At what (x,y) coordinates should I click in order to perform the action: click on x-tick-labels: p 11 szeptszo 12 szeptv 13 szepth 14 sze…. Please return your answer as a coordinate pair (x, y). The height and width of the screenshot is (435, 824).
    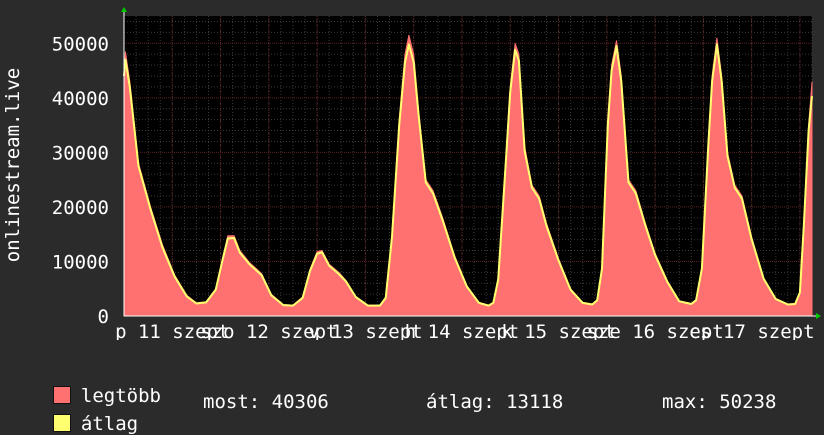
    Looking at the image, I should click on (464, 330).